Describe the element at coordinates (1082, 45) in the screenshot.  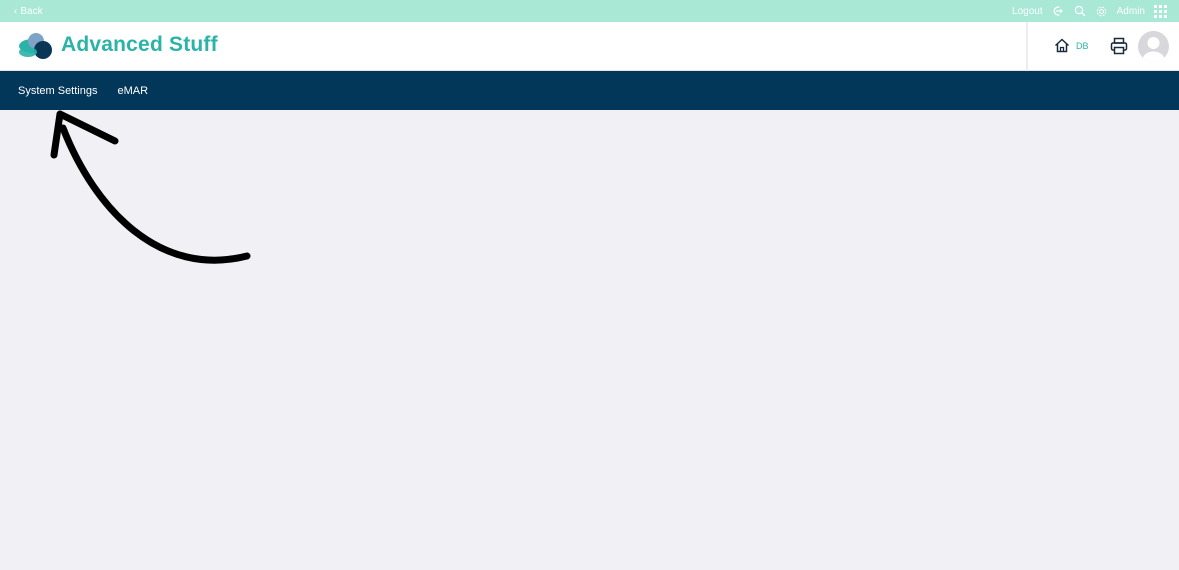
I see `home-badge: DB` at that location.